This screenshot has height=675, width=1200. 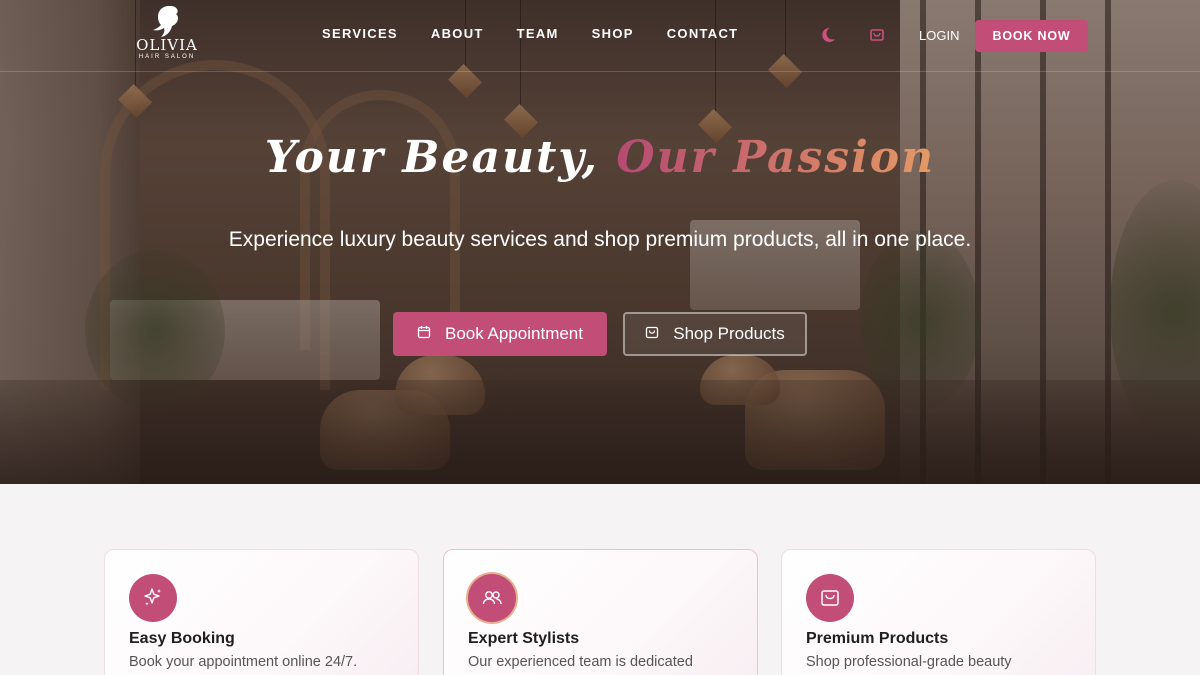 I want to click on brand-logo: OLIVIA HAIR SALON, so click(x=167, y=36).